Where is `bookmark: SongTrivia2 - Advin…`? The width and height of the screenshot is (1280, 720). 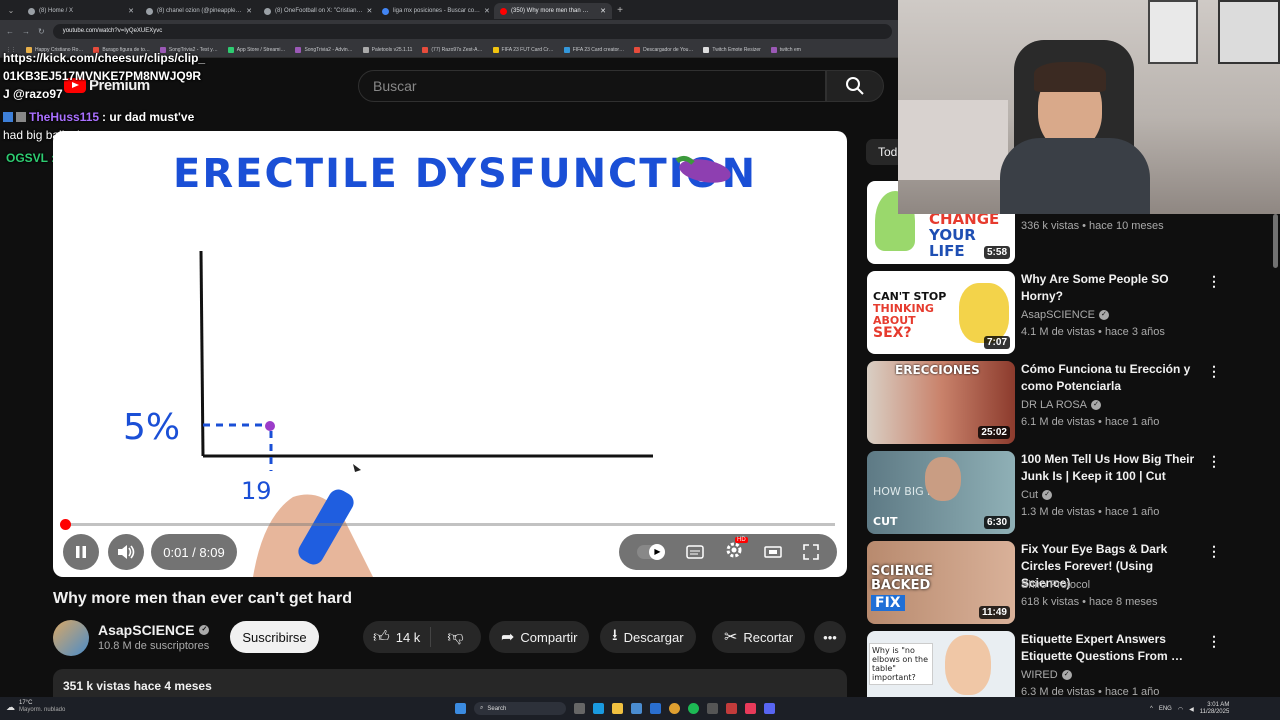 bookmark: SongTrivia2 - Advin… is located at coordinates (324, 49).